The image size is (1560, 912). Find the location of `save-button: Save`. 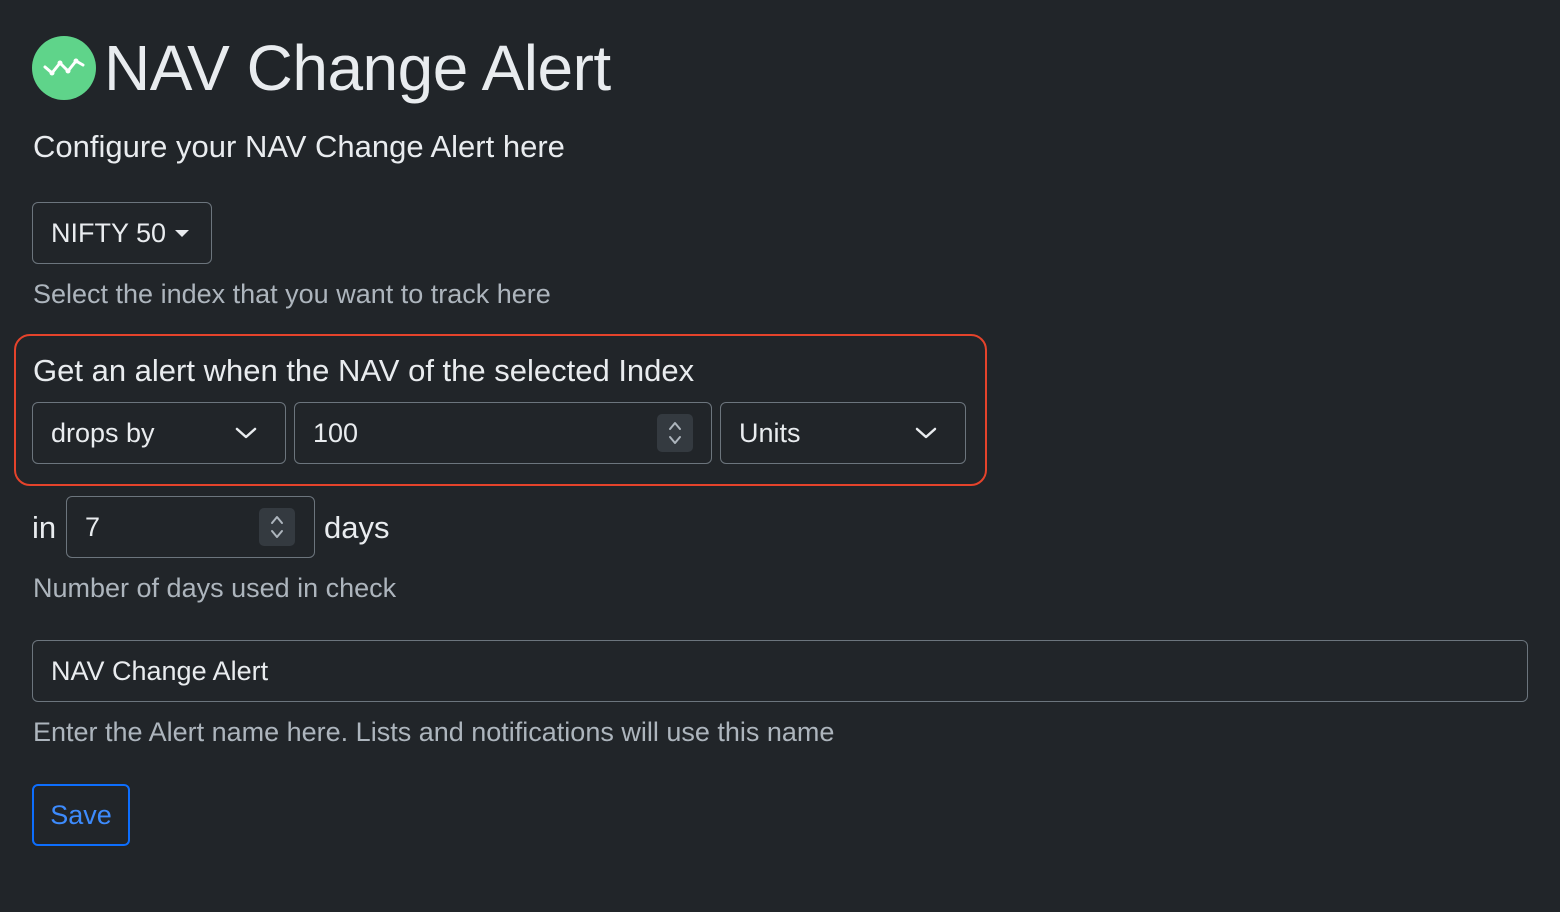

save-button: Save is located at coordinates (81, 815).